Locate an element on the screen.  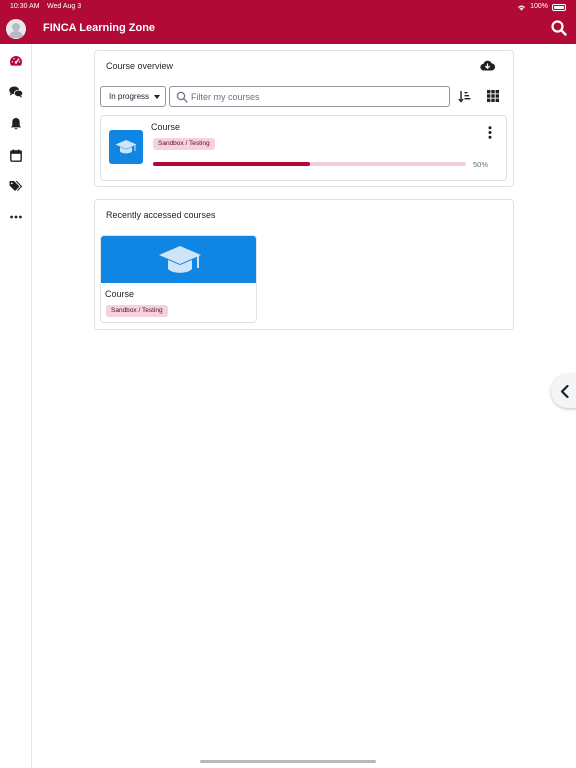
course-progress-label: 50% is located at coordinates (481, 164).